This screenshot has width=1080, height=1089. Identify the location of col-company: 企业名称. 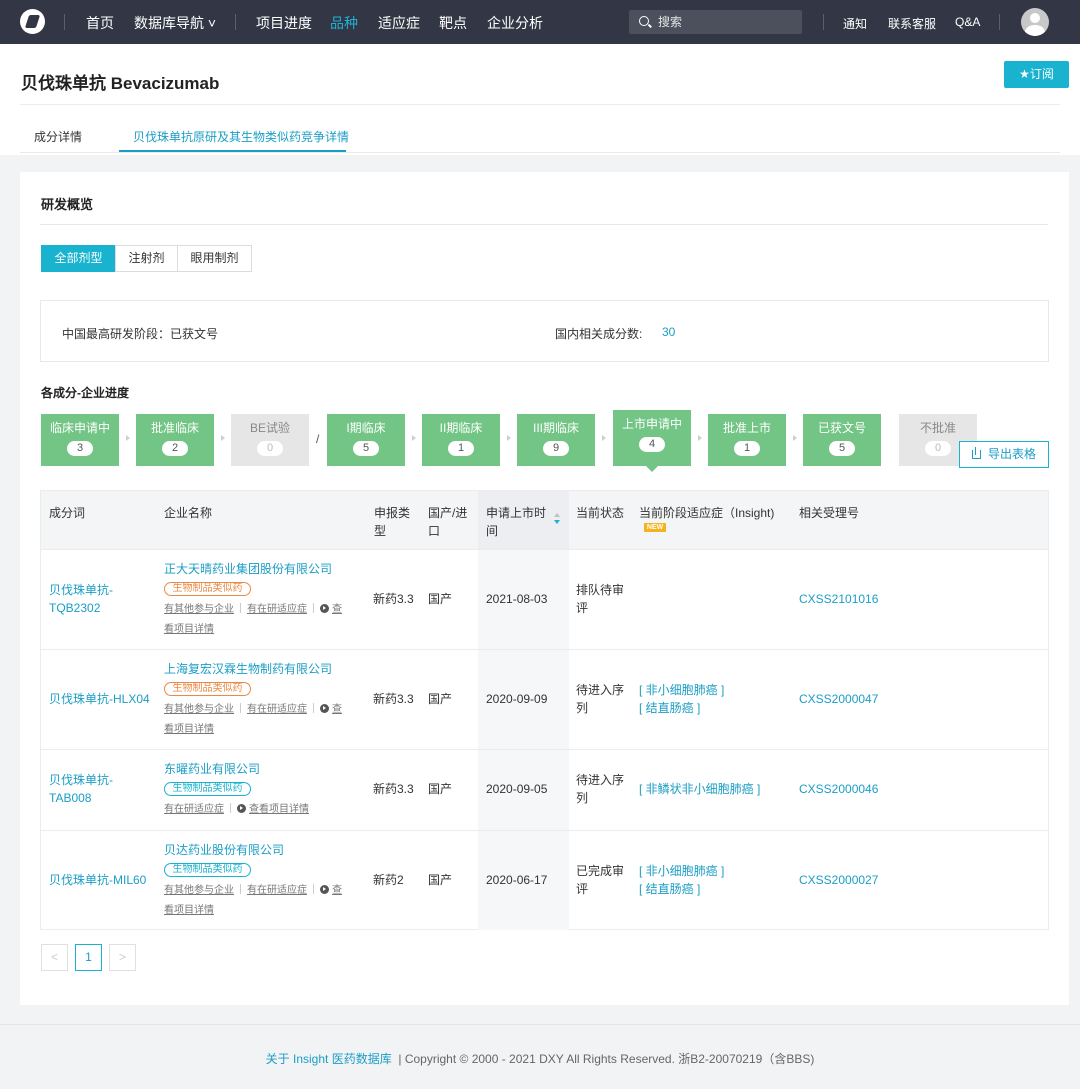
(188, 513).